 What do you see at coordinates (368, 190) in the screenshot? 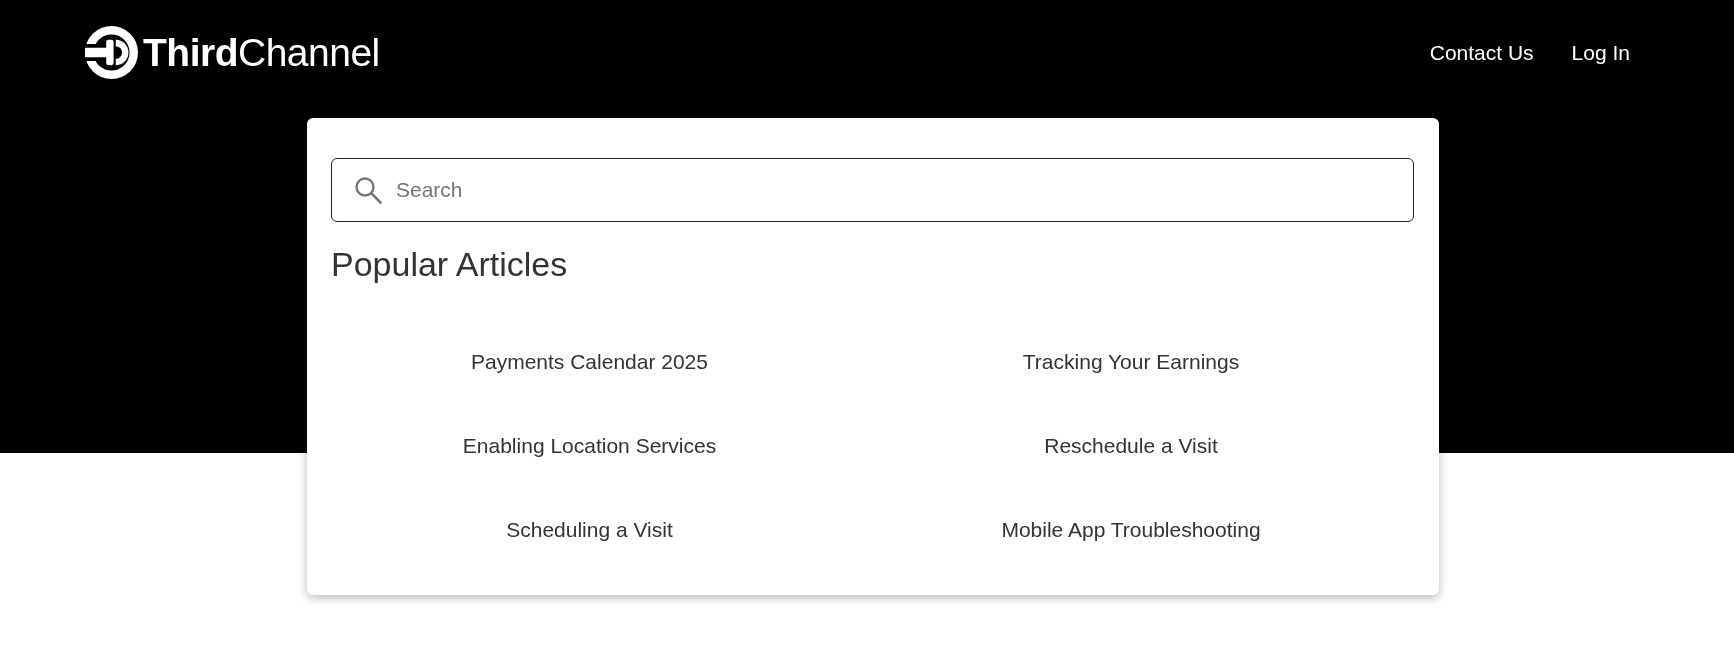
I see `search-icon` at bounding box center [368, 190].